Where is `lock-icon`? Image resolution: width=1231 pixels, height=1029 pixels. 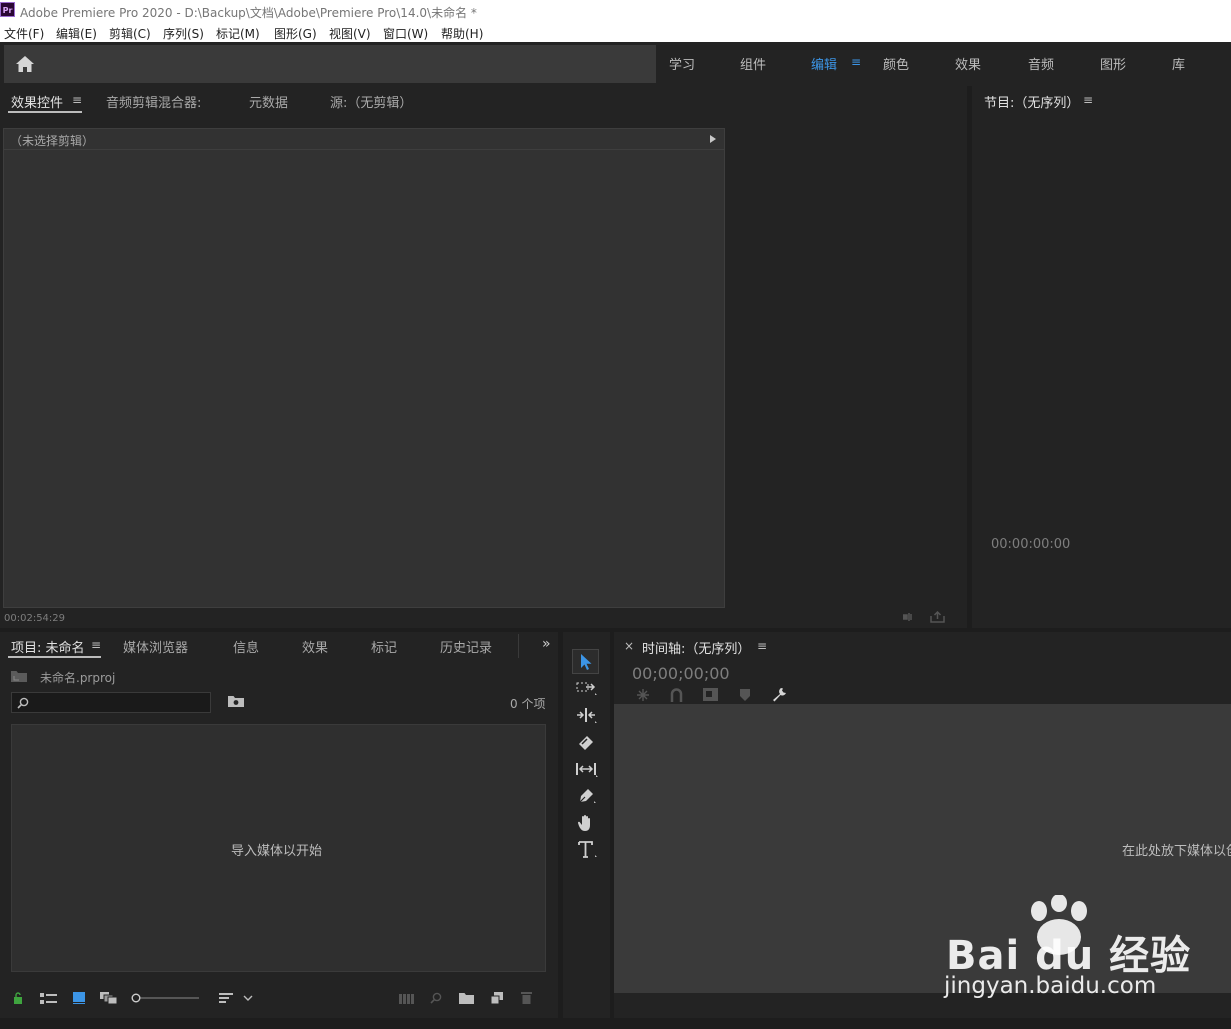
lock-icon is located at coordinates (18, 998).